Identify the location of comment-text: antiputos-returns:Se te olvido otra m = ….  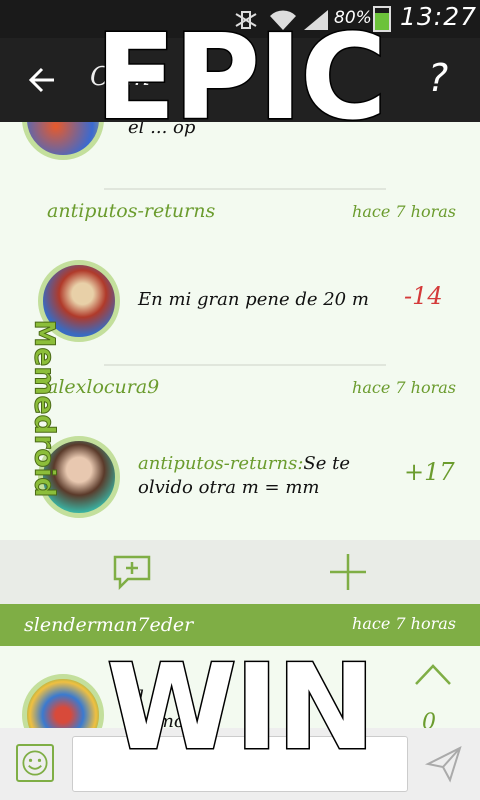
(258, 476).